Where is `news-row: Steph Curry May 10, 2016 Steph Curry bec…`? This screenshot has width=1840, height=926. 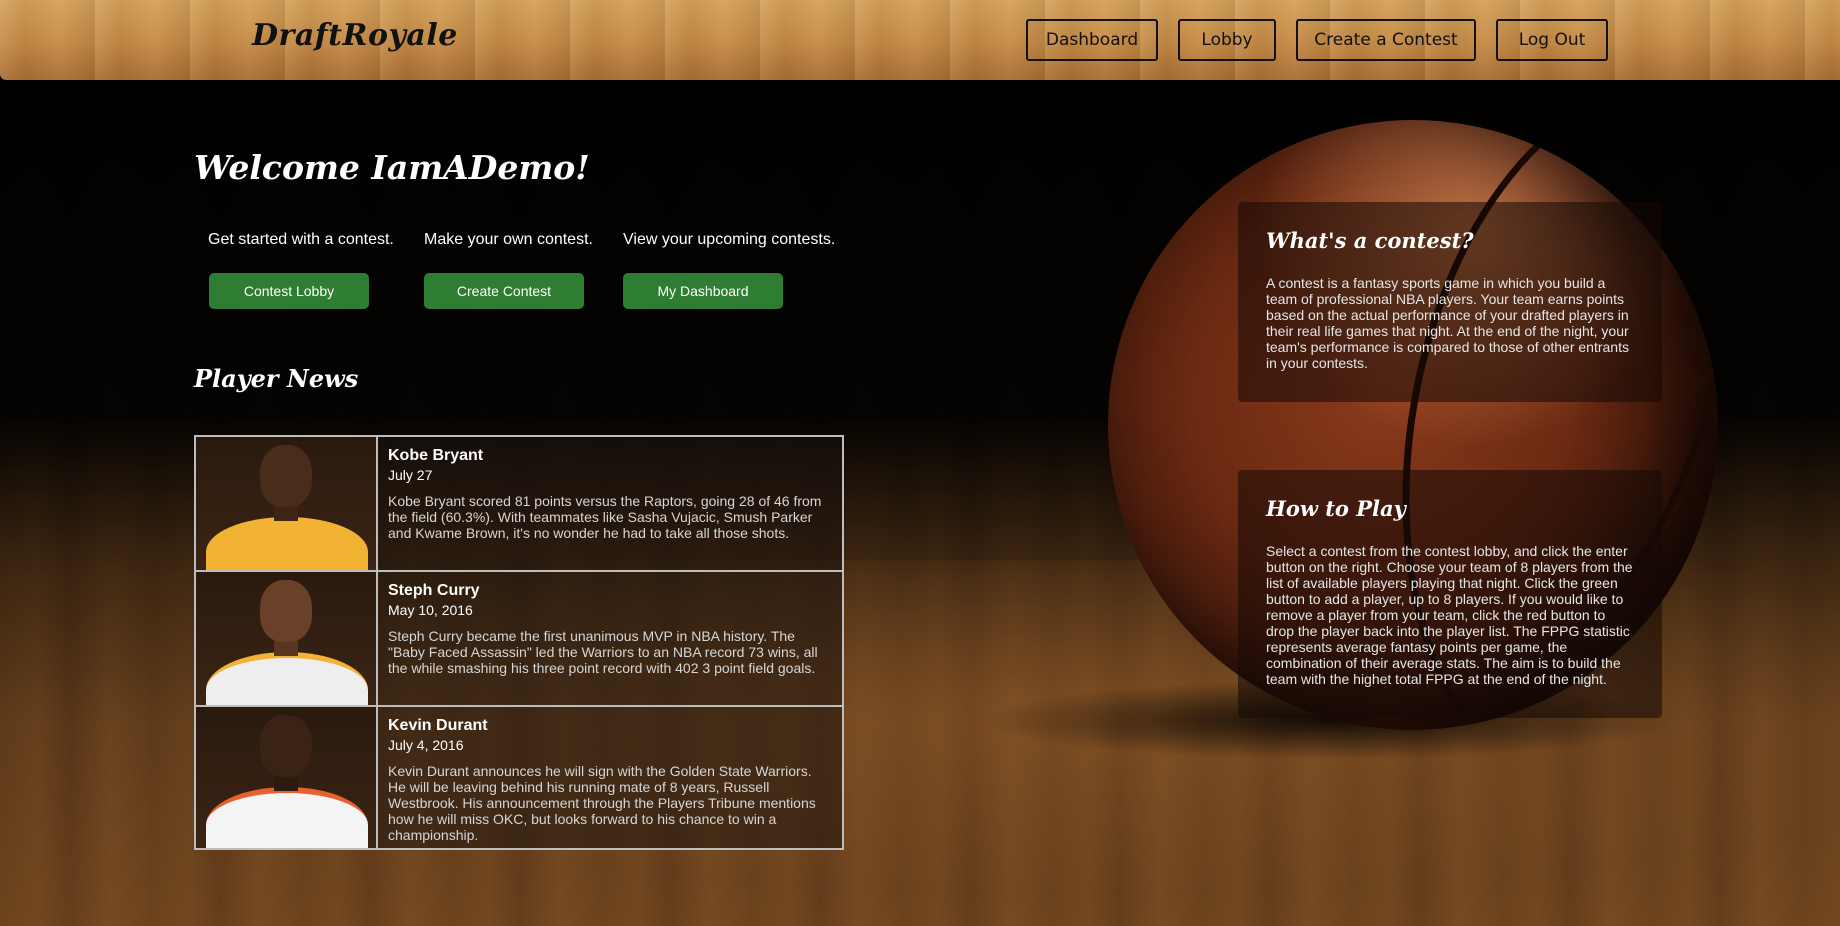
news-row: Steph Curry May 10, 2016 Steph Curry bec… is located at coordinates (519, 639).